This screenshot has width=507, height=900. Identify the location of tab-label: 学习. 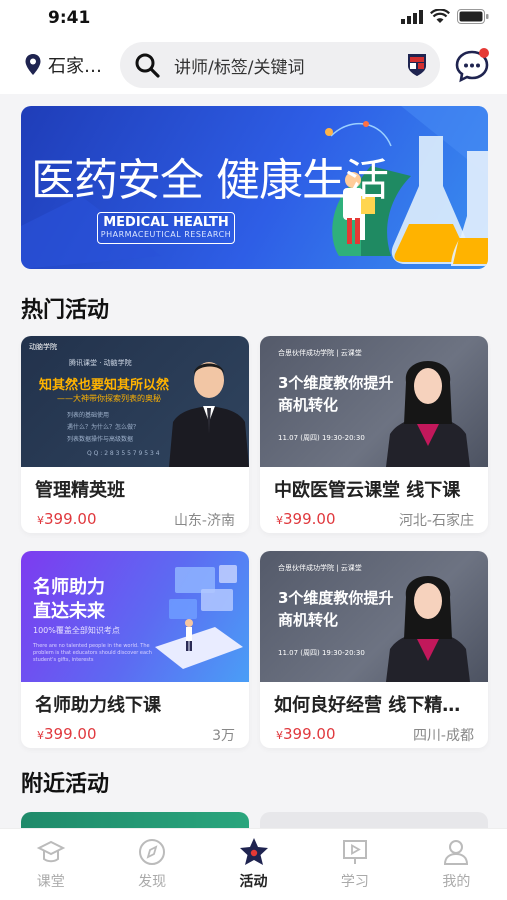
(354, 882).